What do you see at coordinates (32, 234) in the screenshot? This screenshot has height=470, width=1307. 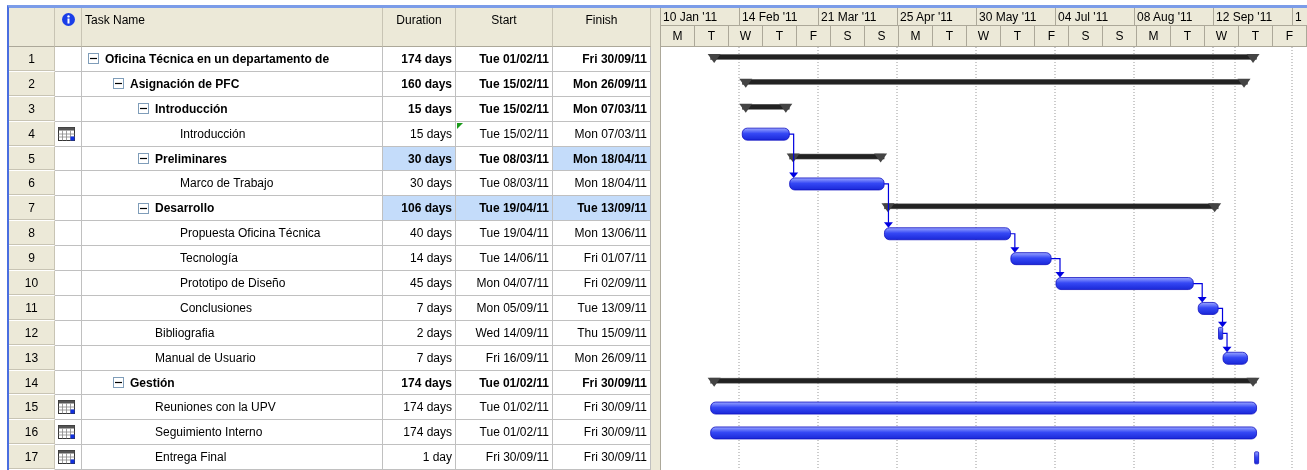 I see `row-number: 8` at bounding box center [32, 234].